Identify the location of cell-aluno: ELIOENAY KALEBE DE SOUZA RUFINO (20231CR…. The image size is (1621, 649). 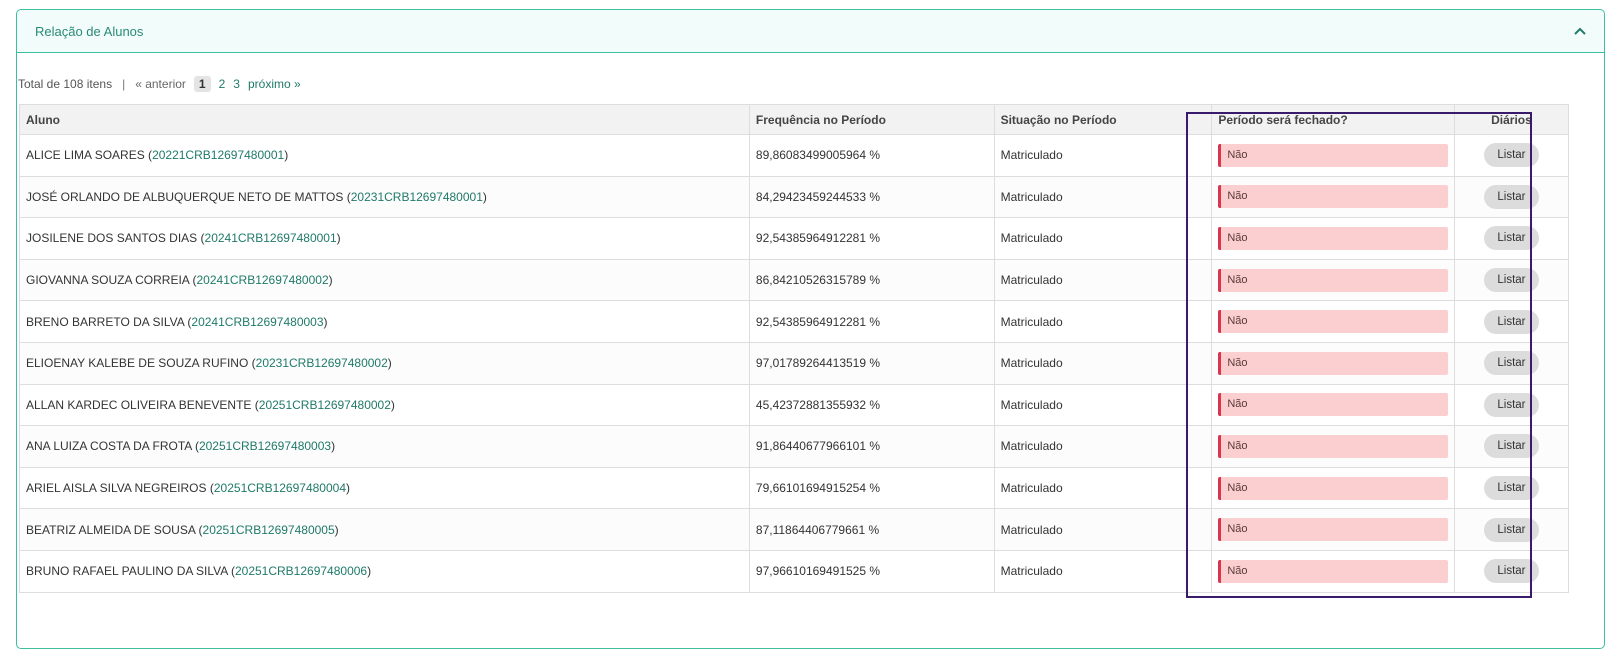
(384, 363).